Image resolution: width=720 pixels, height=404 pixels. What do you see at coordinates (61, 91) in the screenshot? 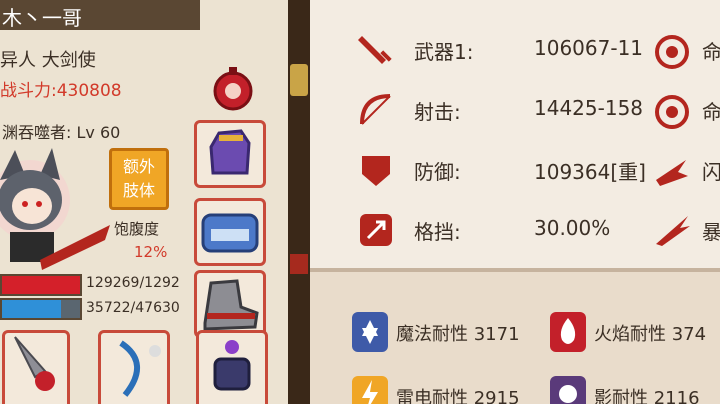
I see `combat-power: 战斗力:430808` at bounding box center [61, 91].